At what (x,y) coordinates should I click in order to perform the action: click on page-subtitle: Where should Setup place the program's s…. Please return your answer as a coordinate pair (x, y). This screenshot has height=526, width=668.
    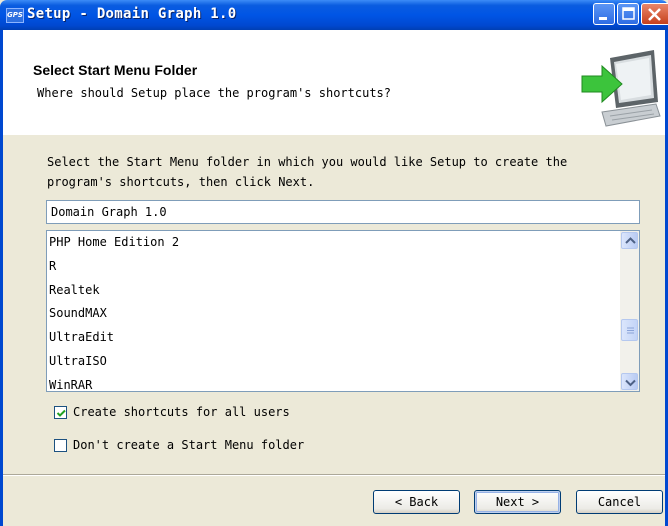
    Looking at the image, I should click on (214, 93).